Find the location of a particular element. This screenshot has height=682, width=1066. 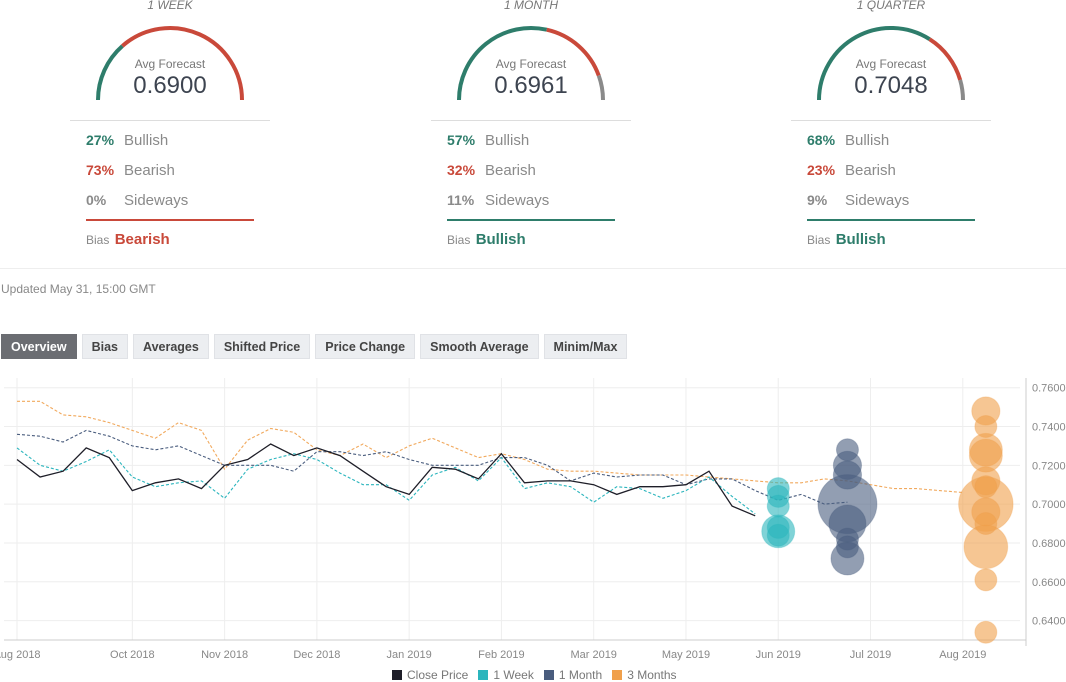

tab-averages: Averages is located at coordinates (171, 346).